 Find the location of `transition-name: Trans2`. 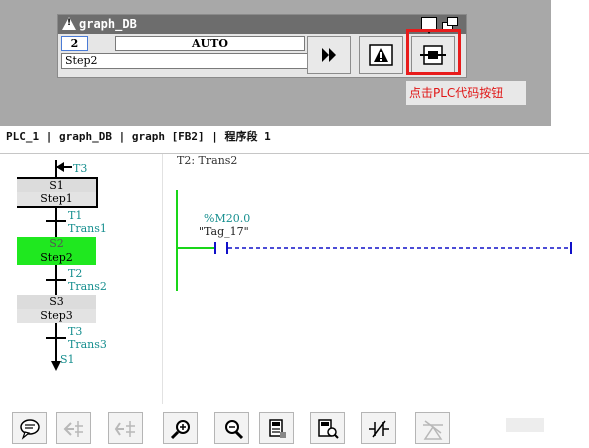

transition-name: Trans2 is located at coordinates (87, 286).